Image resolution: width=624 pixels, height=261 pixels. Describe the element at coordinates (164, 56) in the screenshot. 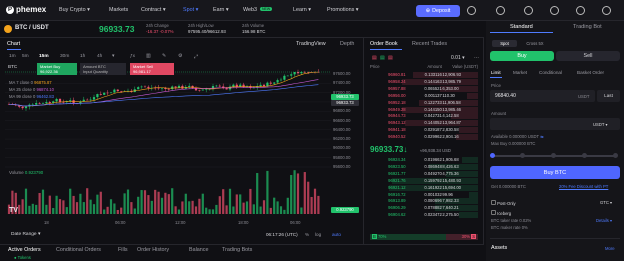

I see `drawing-icon: ✎` at that location.